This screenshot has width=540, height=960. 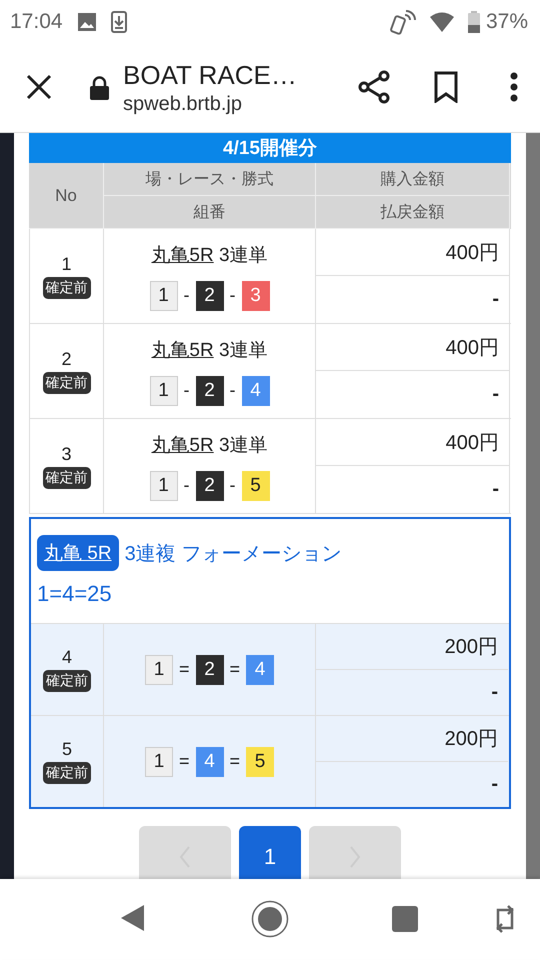 What do you see at coordinates (183, 104) in the screenshot?
I see `page-url: spweb.brtb.jp` at bounding box center [183, 104].